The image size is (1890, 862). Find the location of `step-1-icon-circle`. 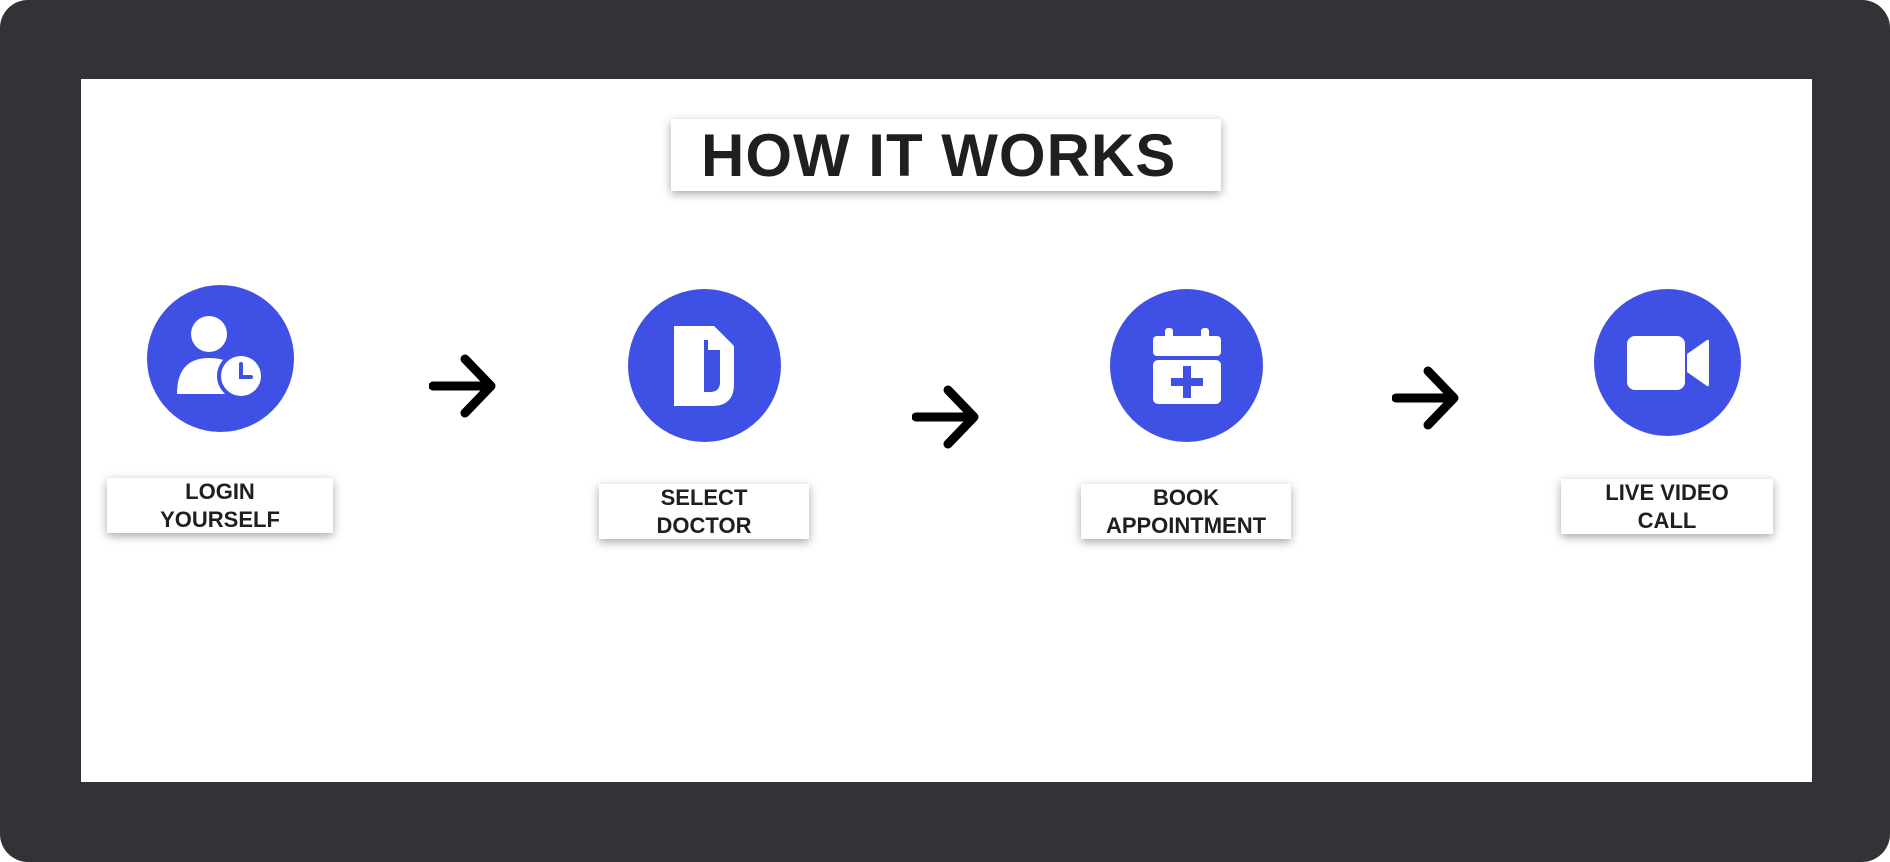

step-1-icon-circle is located at coordinates (220, 358).